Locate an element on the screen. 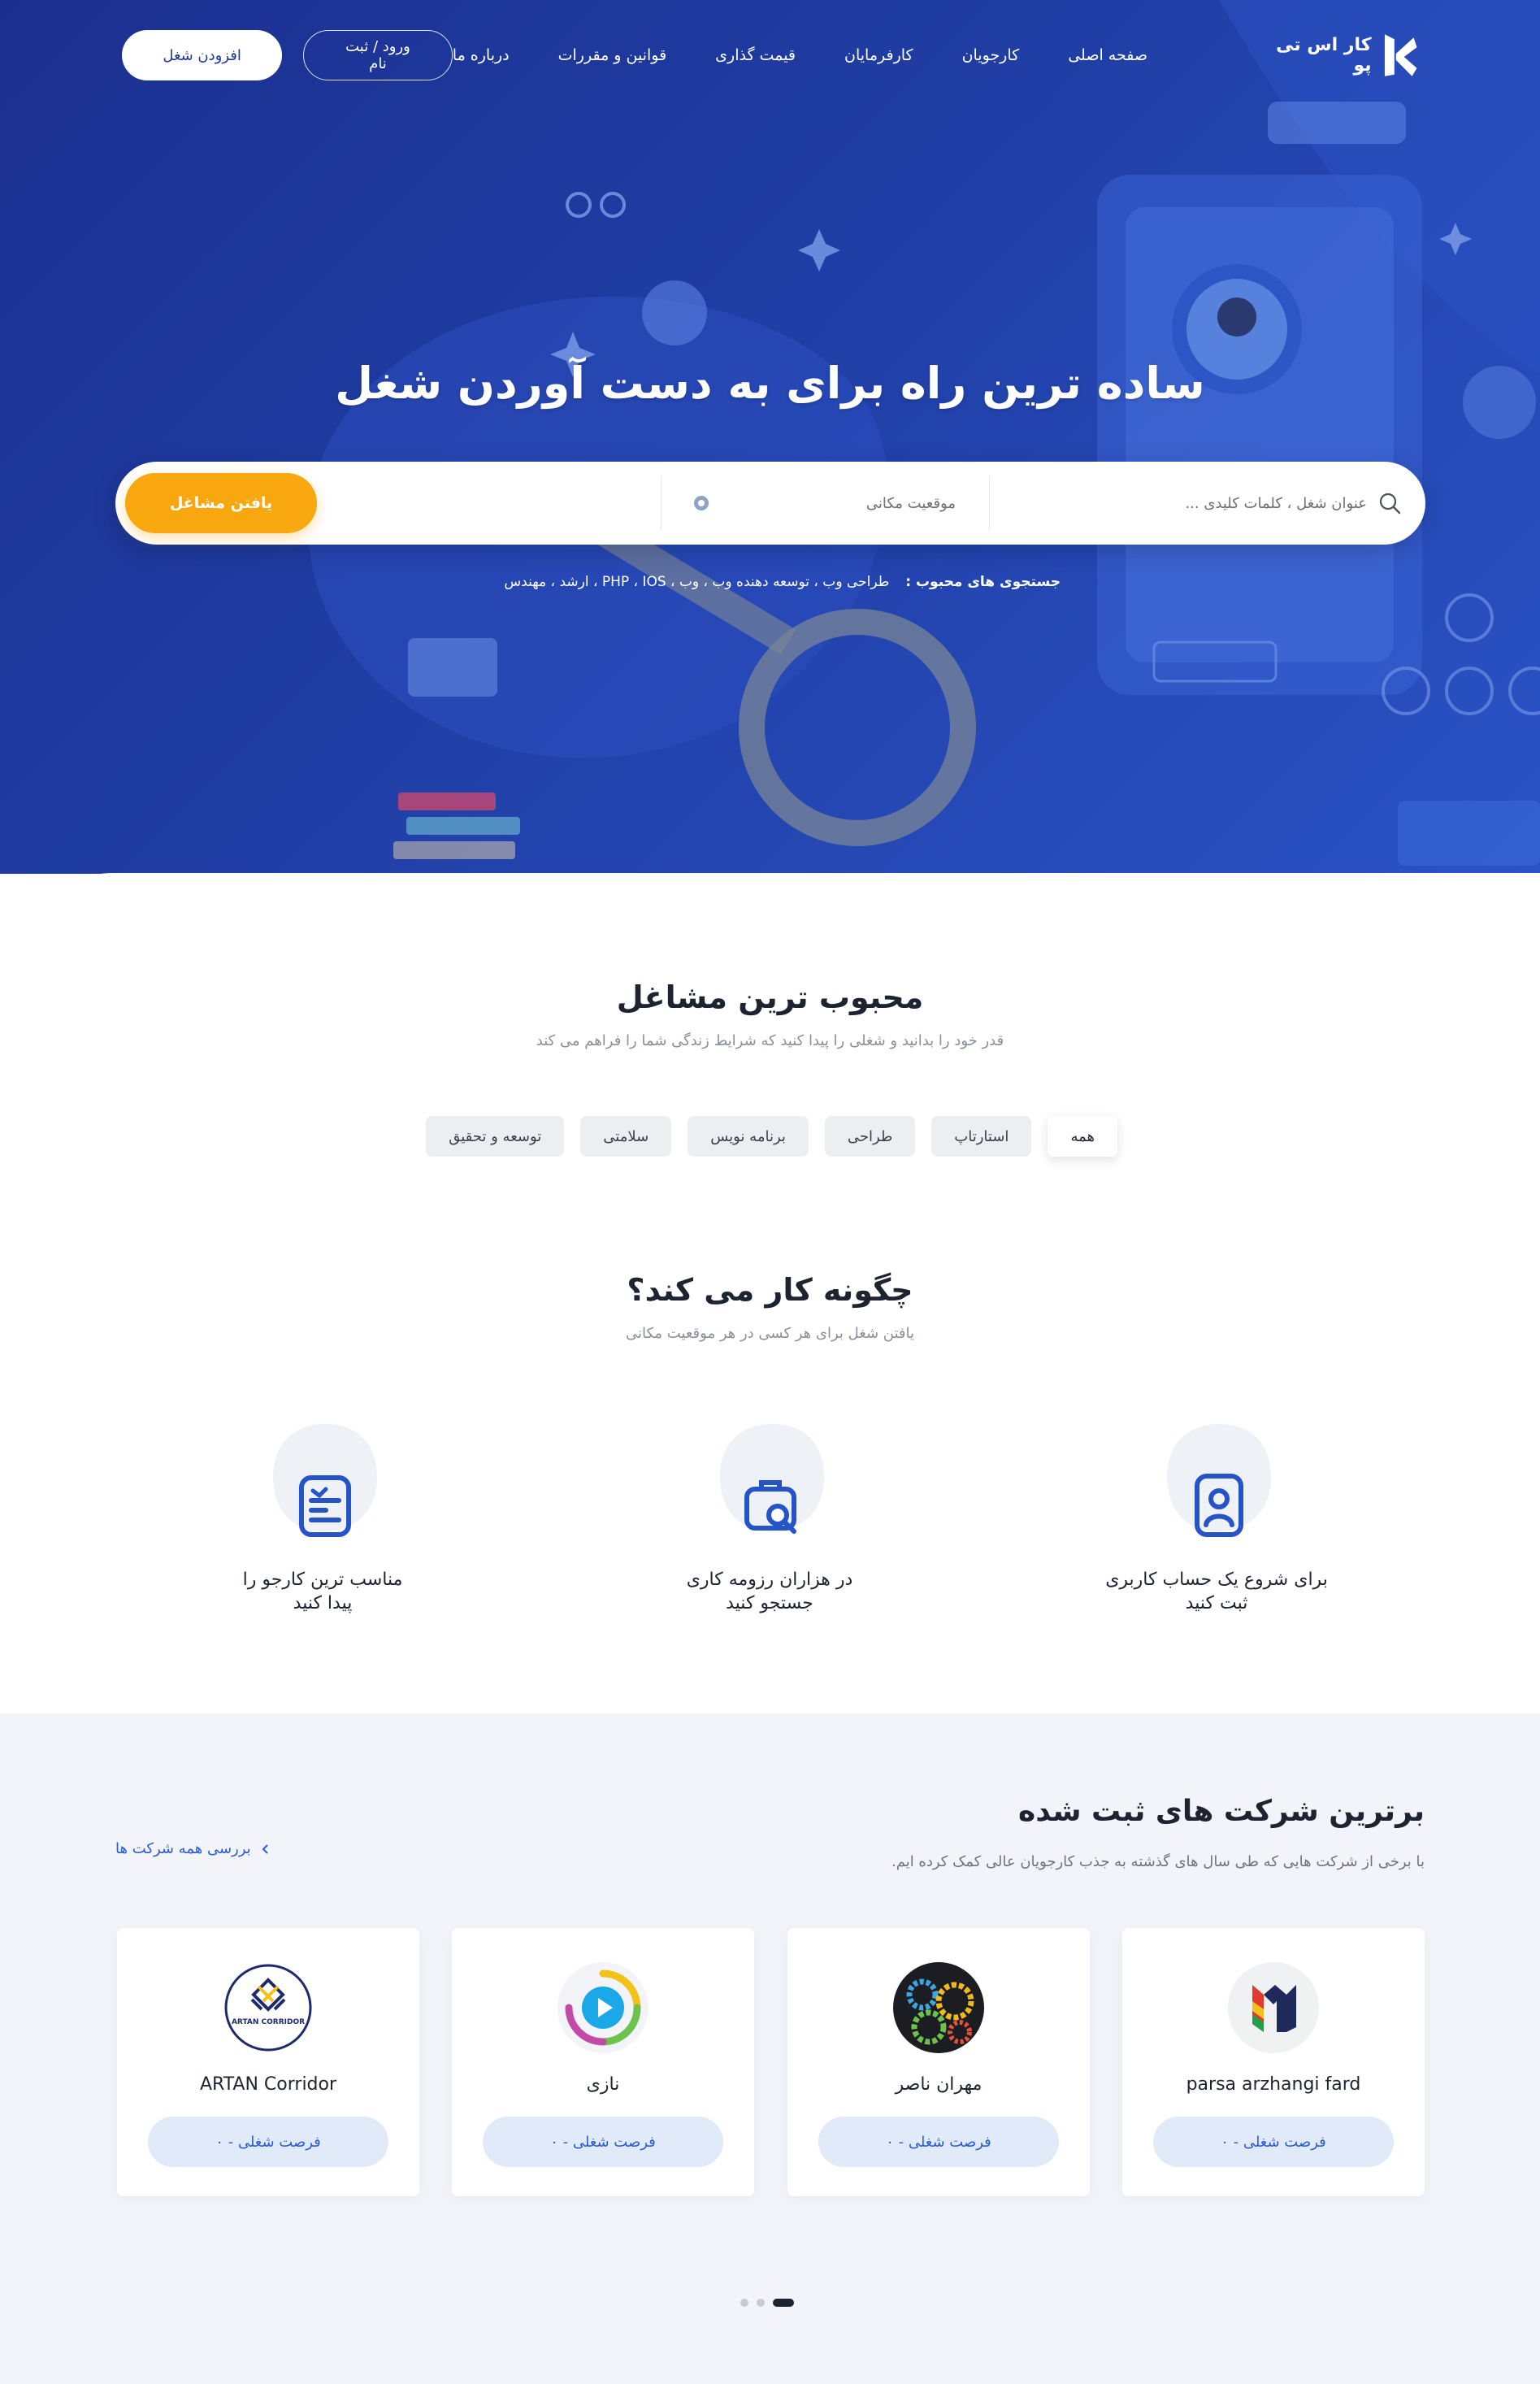 The height and width of the screenshot is (2384, 1540). company-card: مهران ناصر فرصت شغلی - ۰ is located at coordinates (938, 2062).